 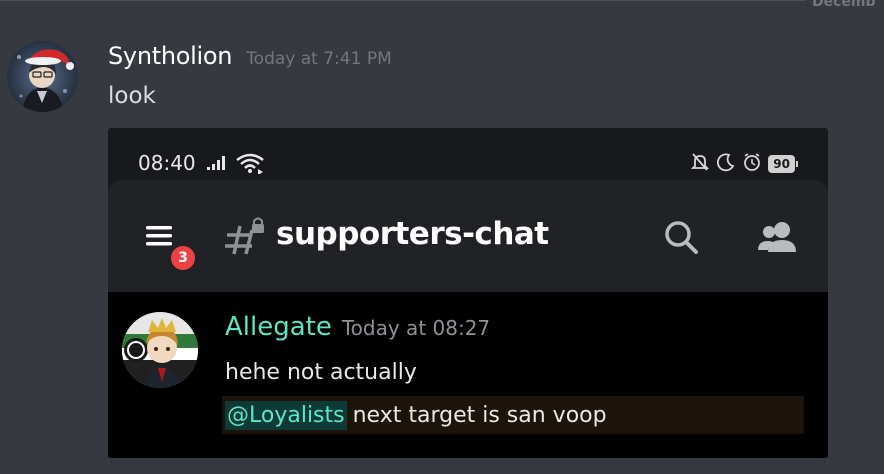 I want to click on date-divider-label: Decemb, so click(x=844, y=5).